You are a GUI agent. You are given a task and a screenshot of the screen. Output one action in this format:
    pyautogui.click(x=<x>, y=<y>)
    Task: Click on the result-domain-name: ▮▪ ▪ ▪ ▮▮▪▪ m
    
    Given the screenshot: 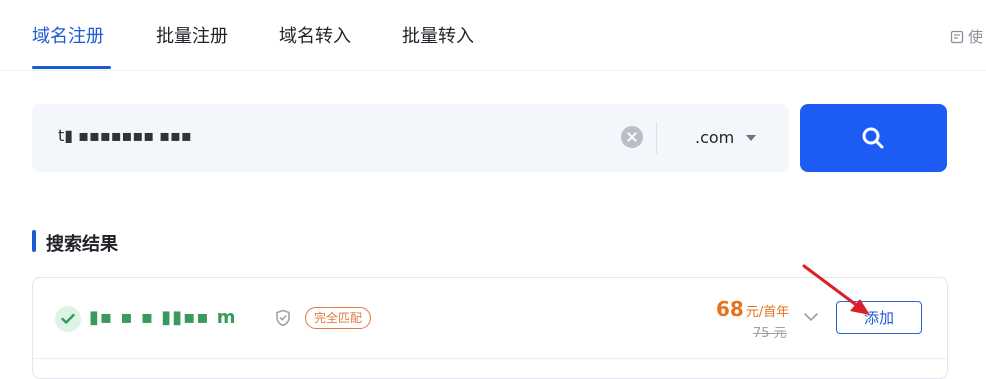 What is the action you would take?
    pyautogui.click(x=163, y=317)
    